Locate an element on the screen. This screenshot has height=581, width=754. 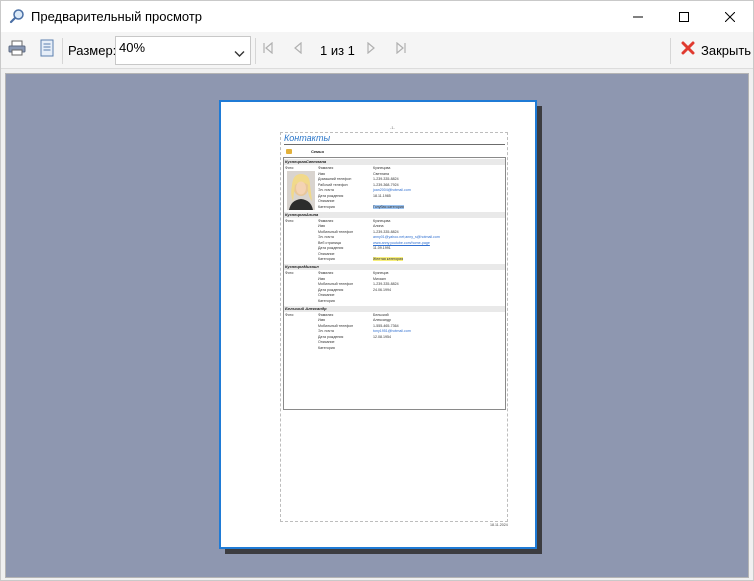
contact-header: КузнецоваАлина is located at coordinates (394, 214).